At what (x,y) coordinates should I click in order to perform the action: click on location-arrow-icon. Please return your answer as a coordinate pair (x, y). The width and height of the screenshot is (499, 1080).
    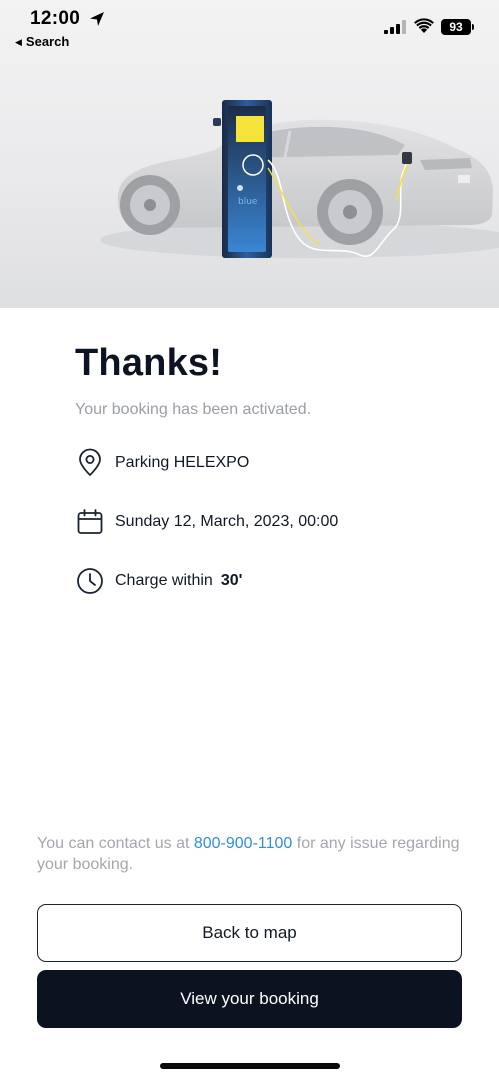
    Looking at the image, I should click on (97, 19).